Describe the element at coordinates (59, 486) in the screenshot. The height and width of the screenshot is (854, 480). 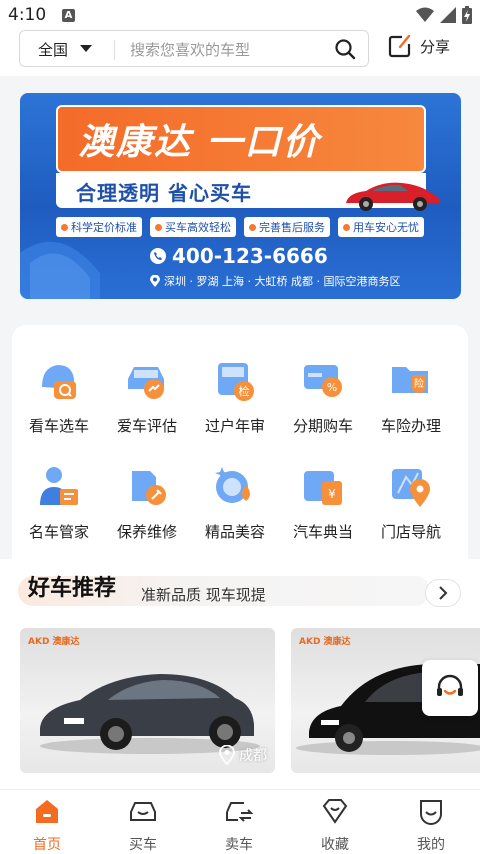
I see `butler-icon` at that location.